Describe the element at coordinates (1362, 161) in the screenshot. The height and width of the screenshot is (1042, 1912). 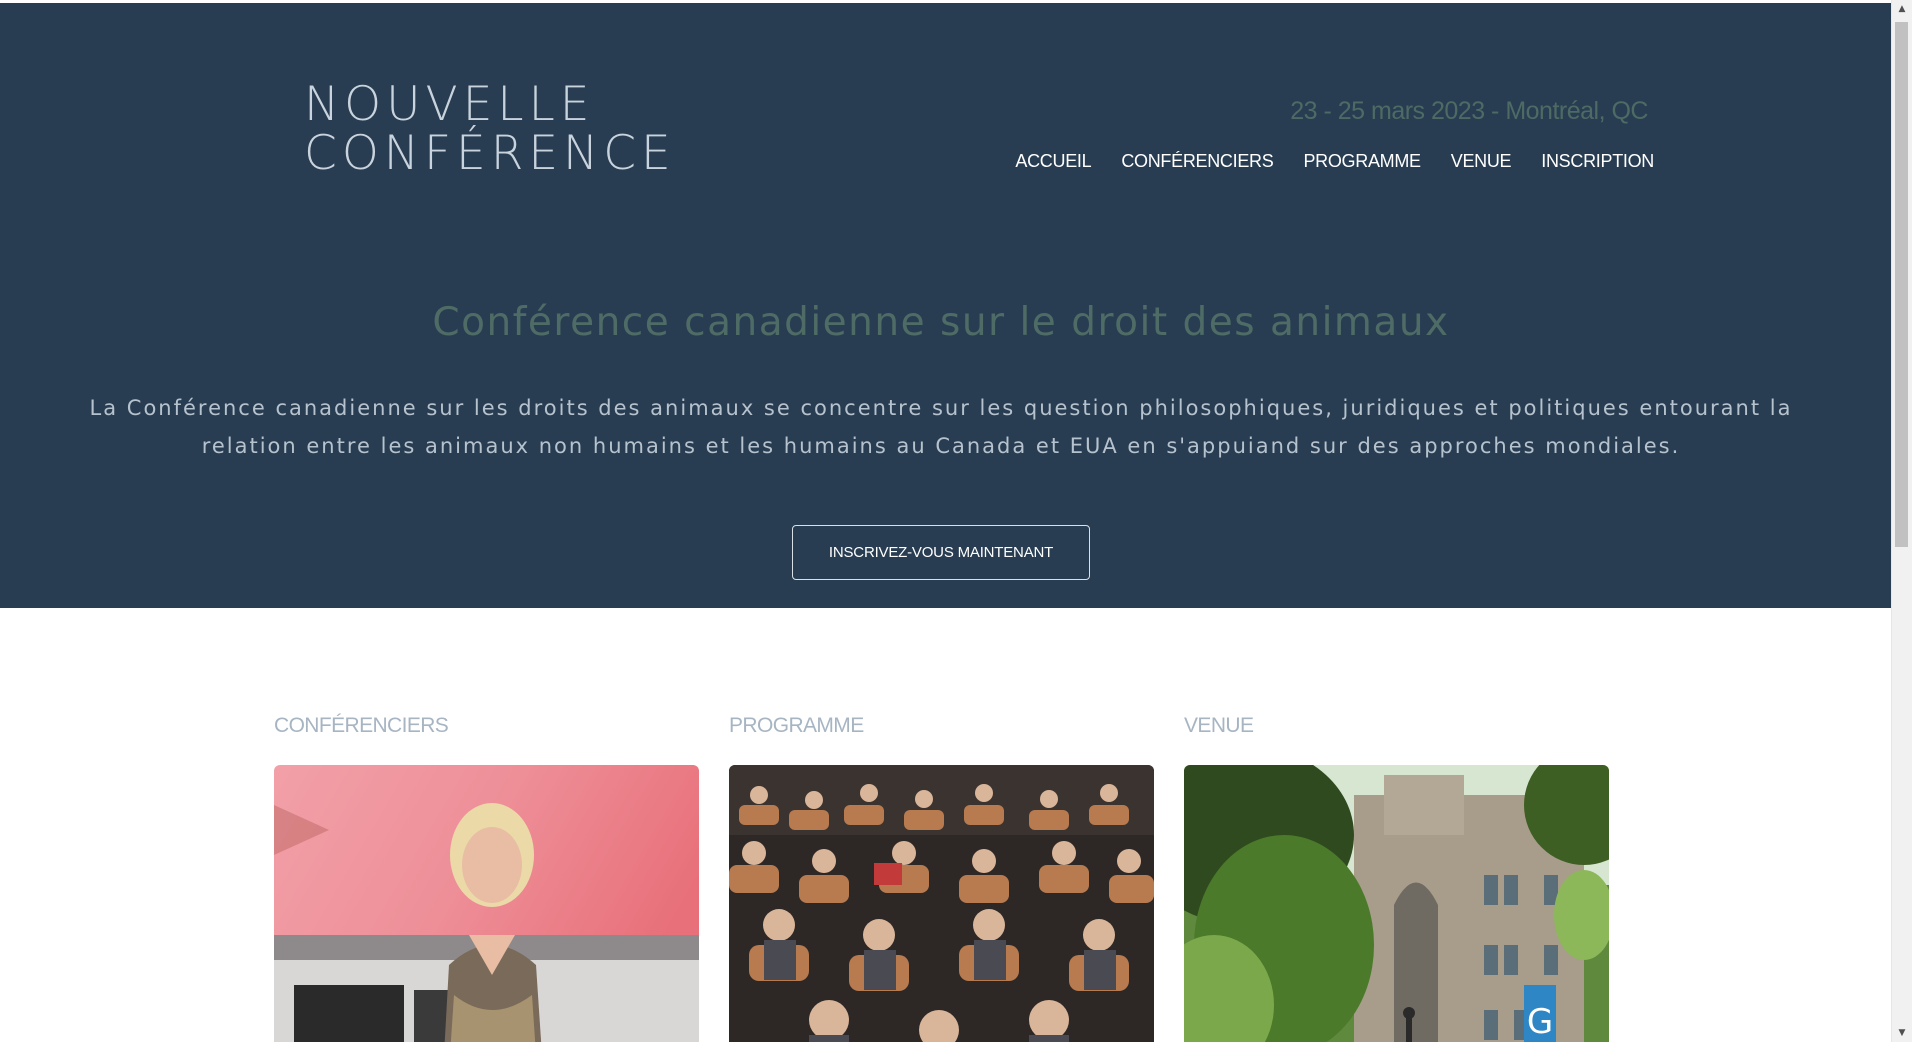
I see `nav-item-programme: PROGRAMME` at that location.